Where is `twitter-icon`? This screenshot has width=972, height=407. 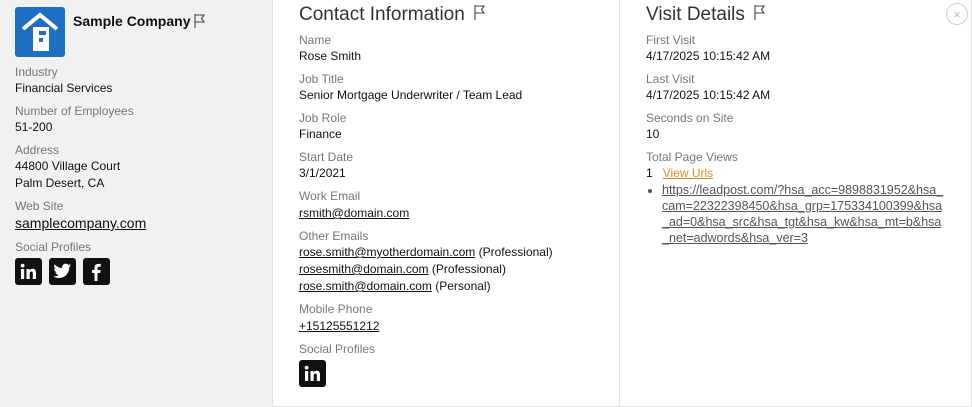
twitter-icon is located at coordinates (62, 271).